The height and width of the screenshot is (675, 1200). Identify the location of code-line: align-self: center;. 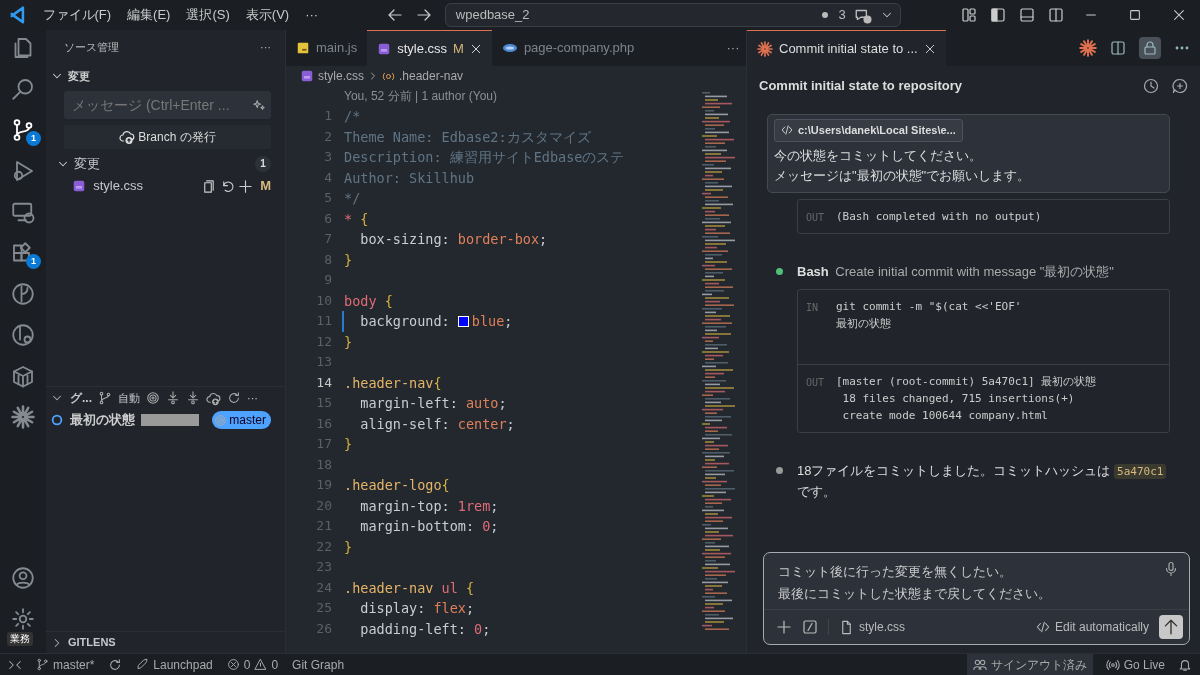
(437, 424).